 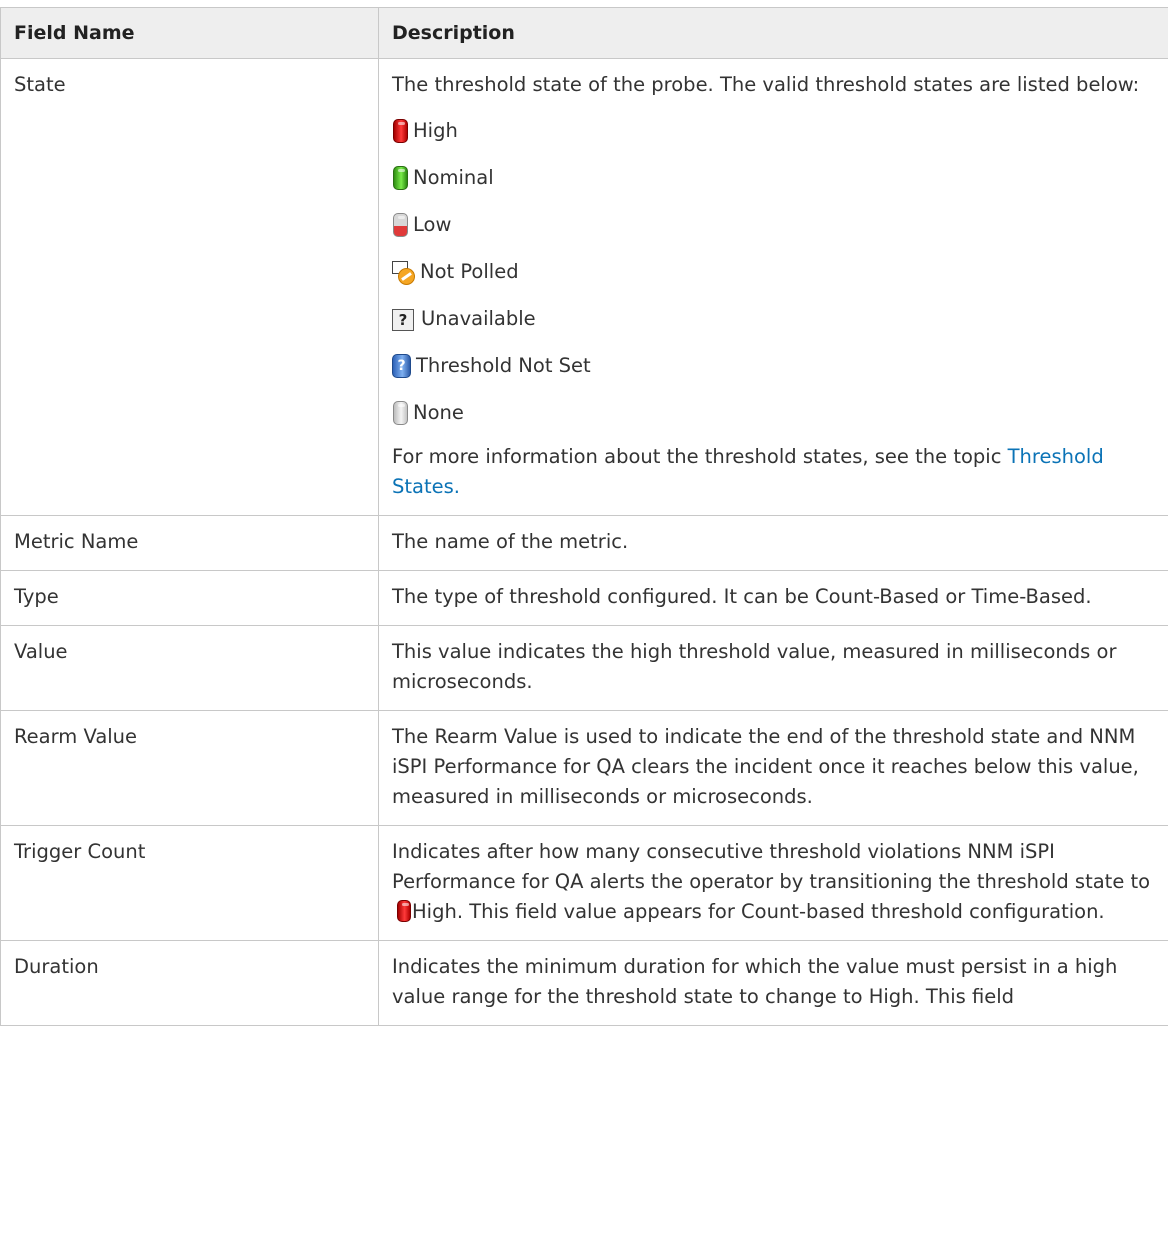 What do you see at coordinates (189, 883) in the screenshot?
I see `field-name-trigger-count: Trigger Count` at bounding box center [189, 883].